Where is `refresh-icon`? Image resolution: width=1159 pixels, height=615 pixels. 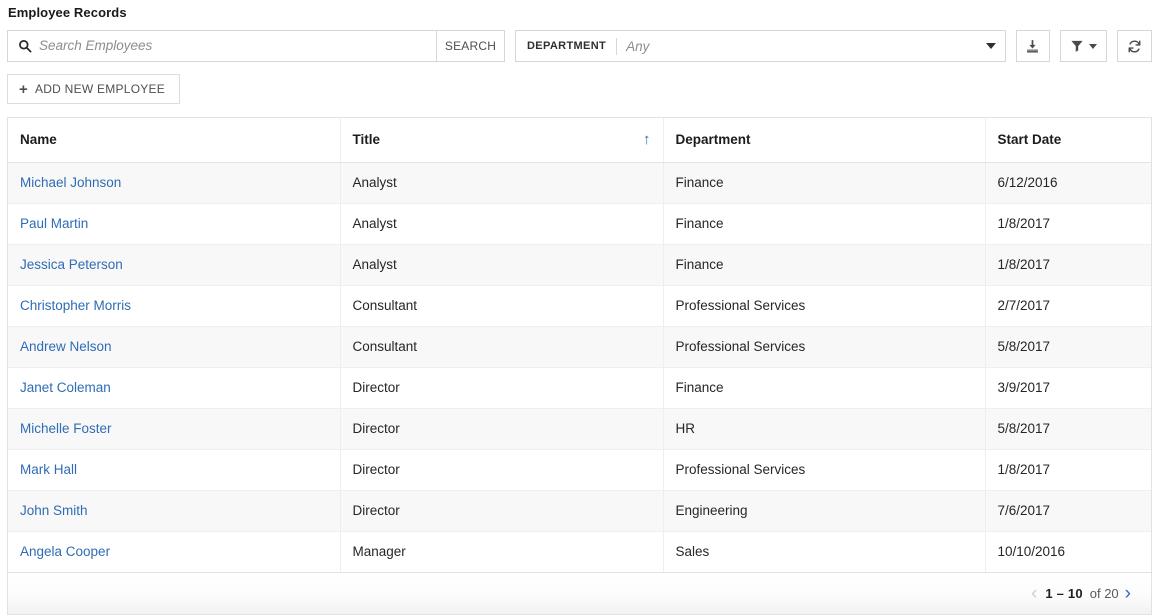
refresh-icon is located at coordinates (1134, 46).